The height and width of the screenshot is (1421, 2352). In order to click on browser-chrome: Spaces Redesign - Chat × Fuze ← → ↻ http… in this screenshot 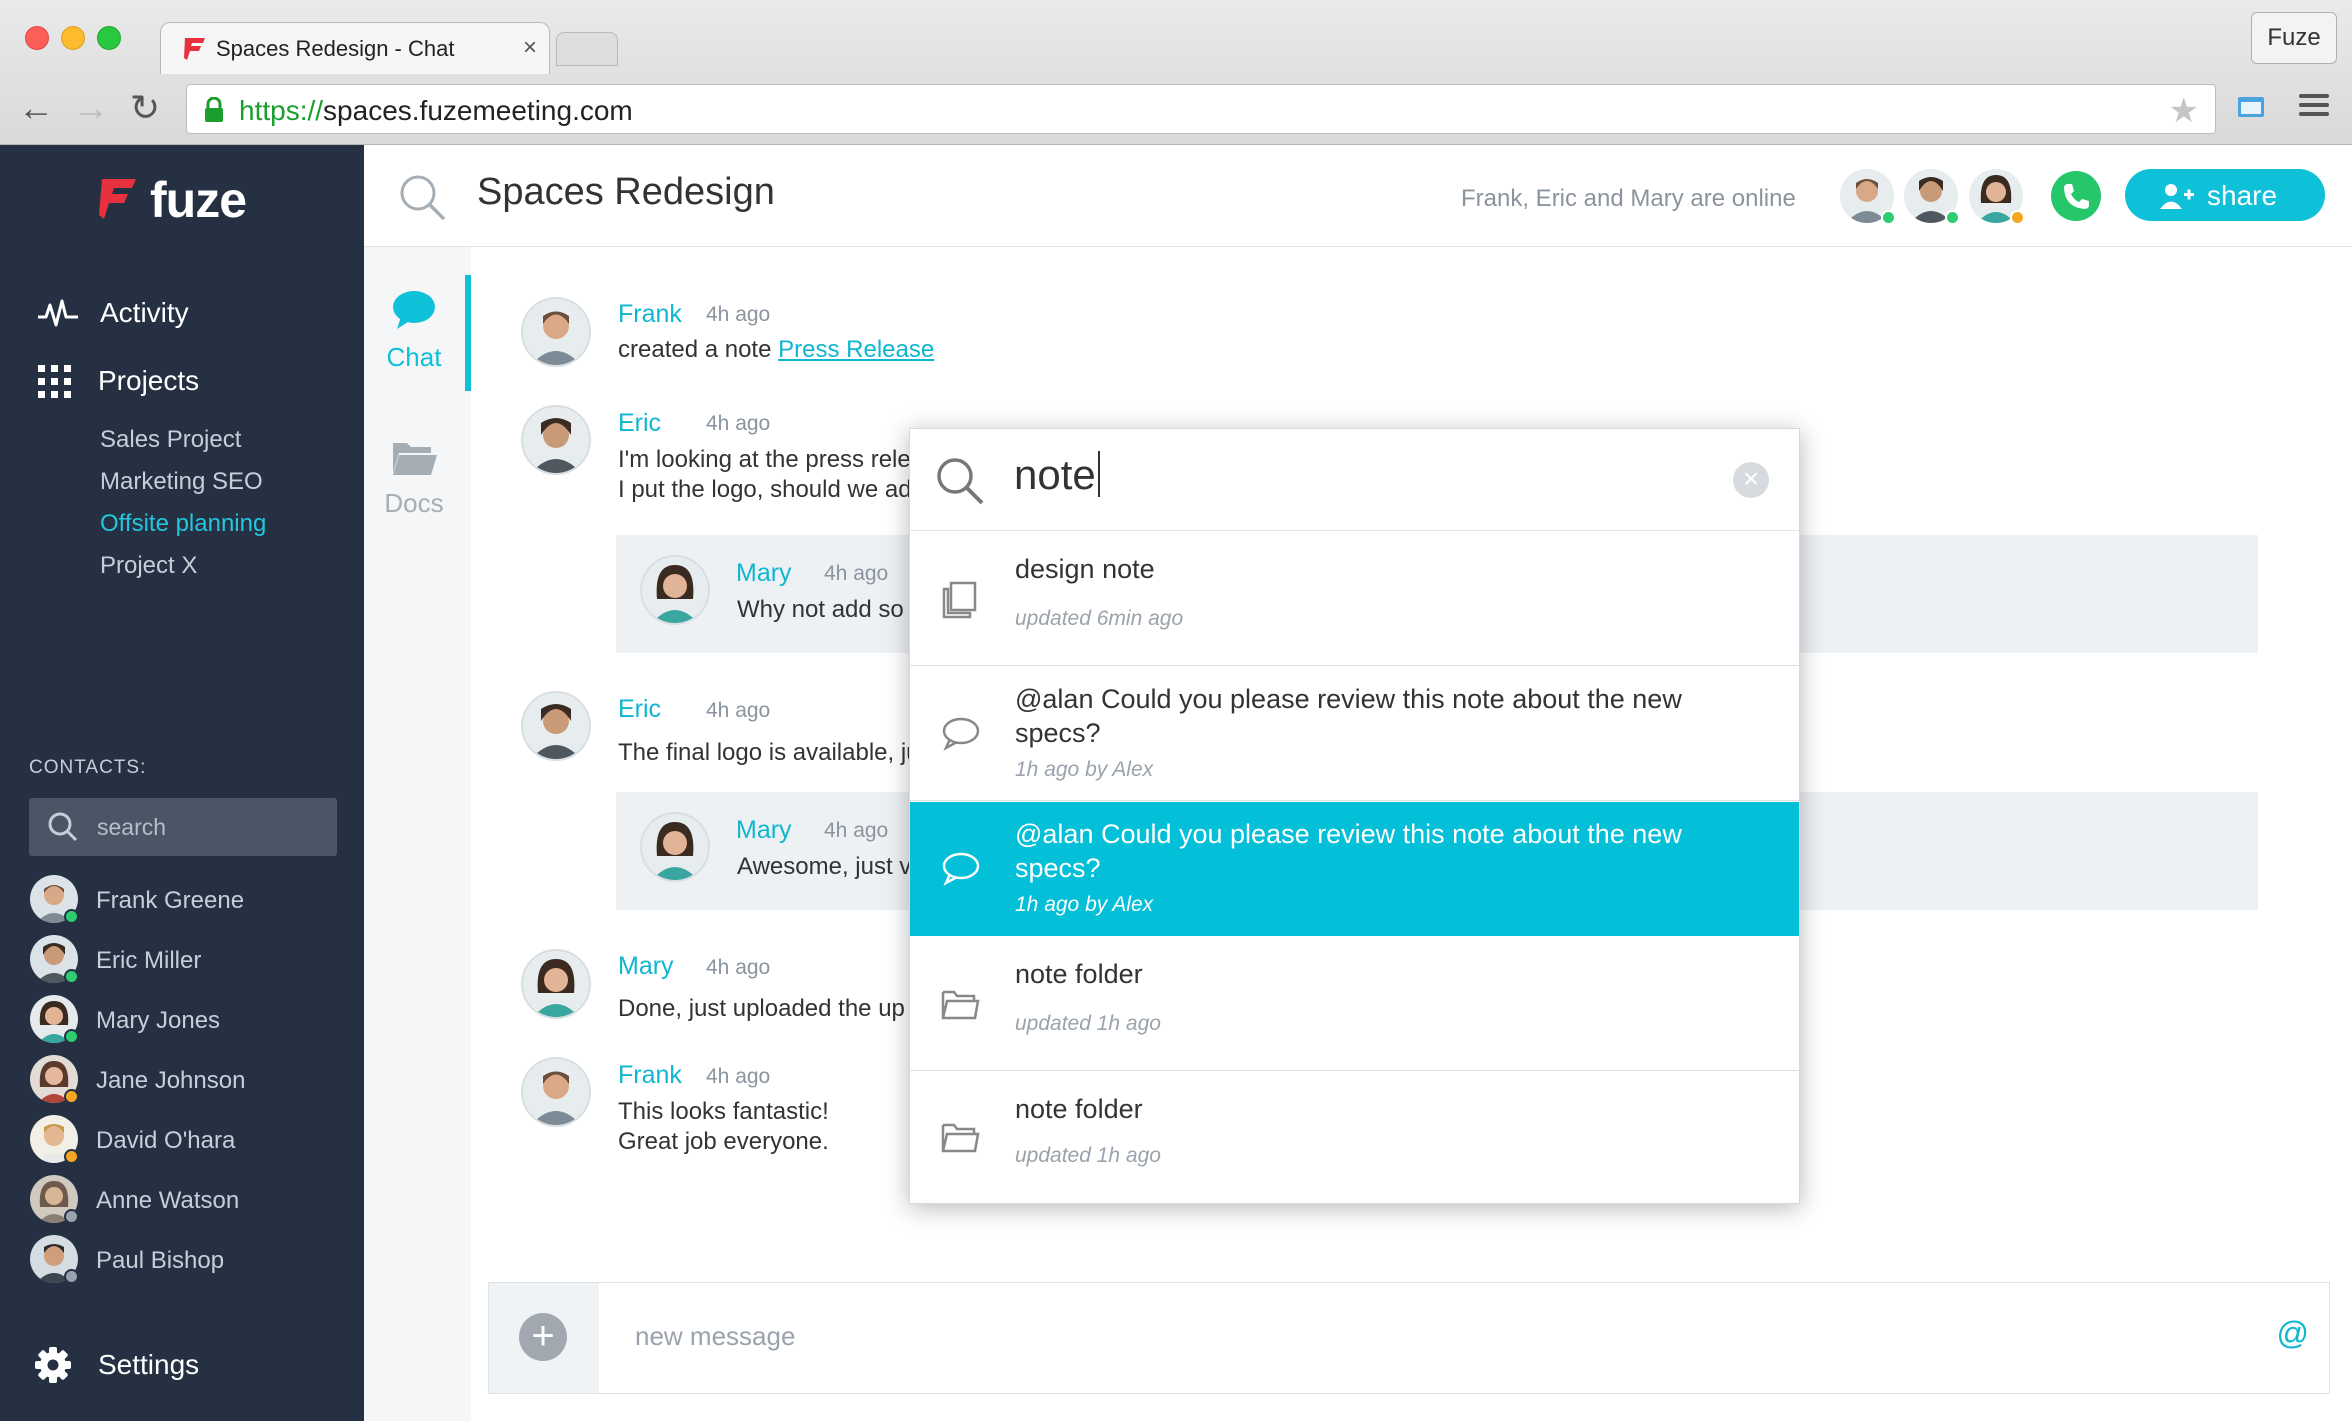, I will do `click(1176, 72)`.